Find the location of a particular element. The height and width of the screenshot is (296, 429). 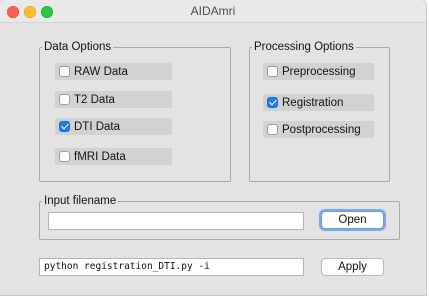

data-options-label: Data Options is located at coordinates (78, 47).